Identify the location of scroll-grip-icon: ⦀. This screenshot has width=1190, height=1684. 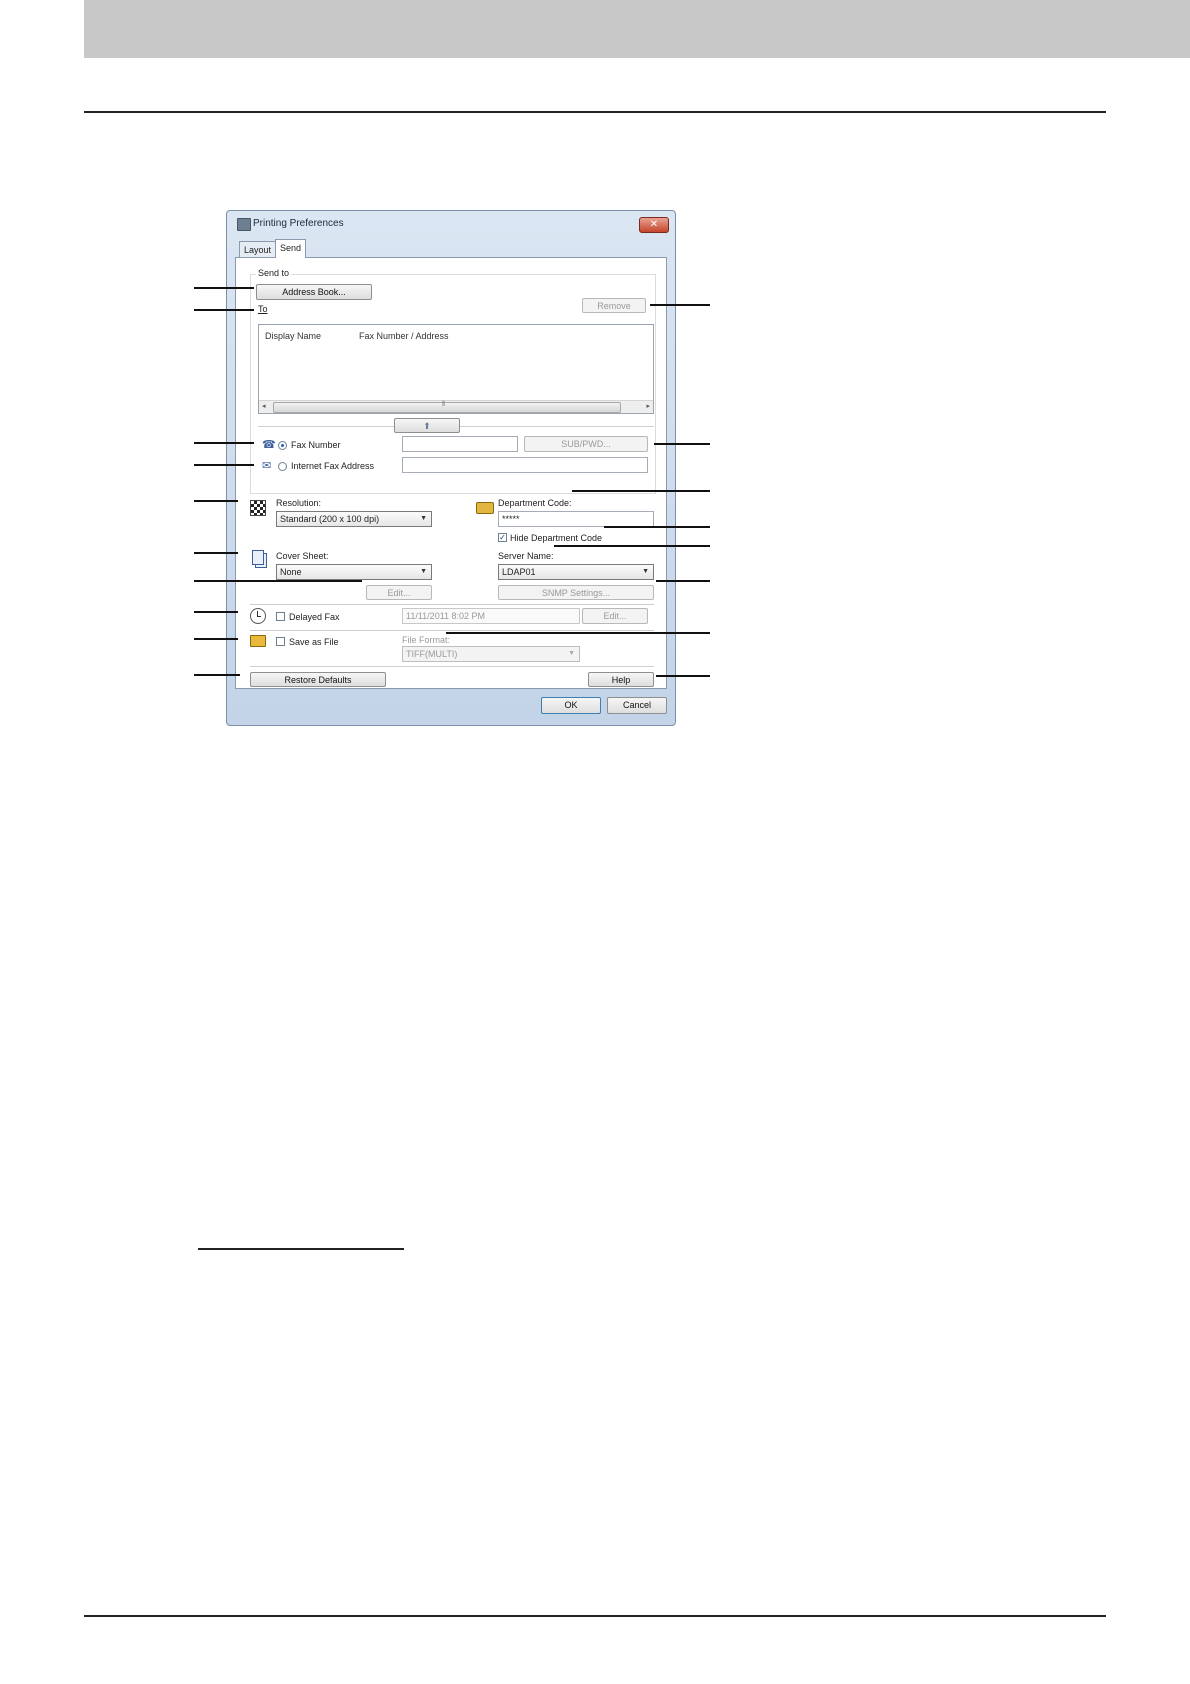
(444, 404).